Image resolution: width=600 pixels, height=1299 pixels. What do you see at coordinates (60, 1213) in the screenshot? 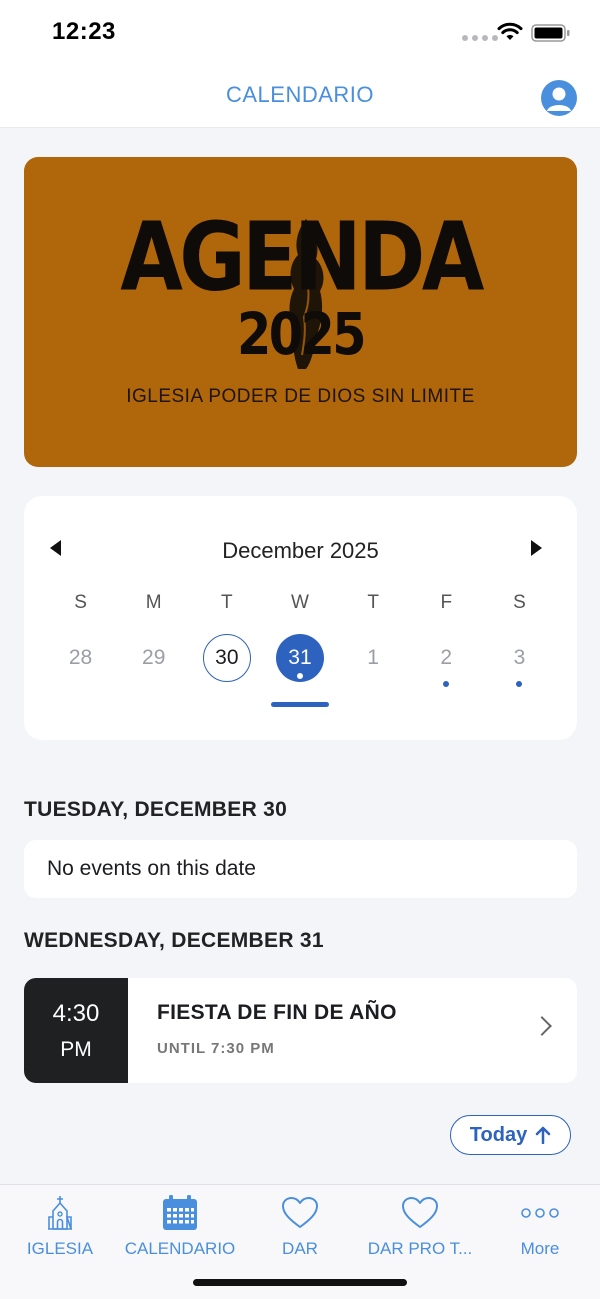
I see `church-icon` at bounding box center [60, 1213].